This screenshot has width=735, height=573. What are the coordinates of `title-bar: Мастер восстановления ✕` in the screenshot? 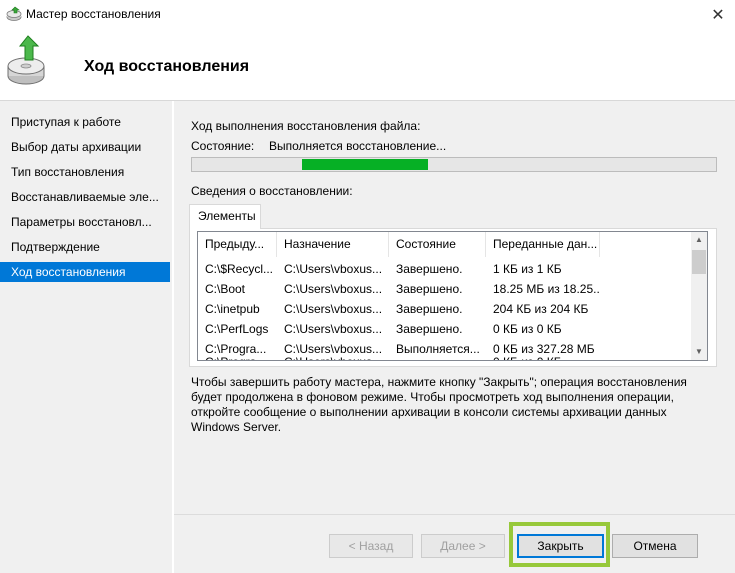 It's located at (367, 15).